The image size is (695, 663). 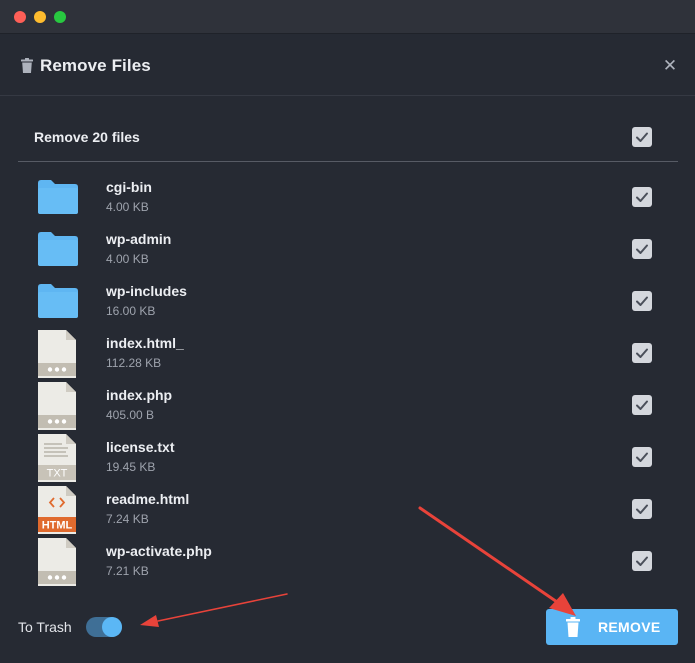 I want to click on file-size: 19.45 KB, so click(x=131, y=467).